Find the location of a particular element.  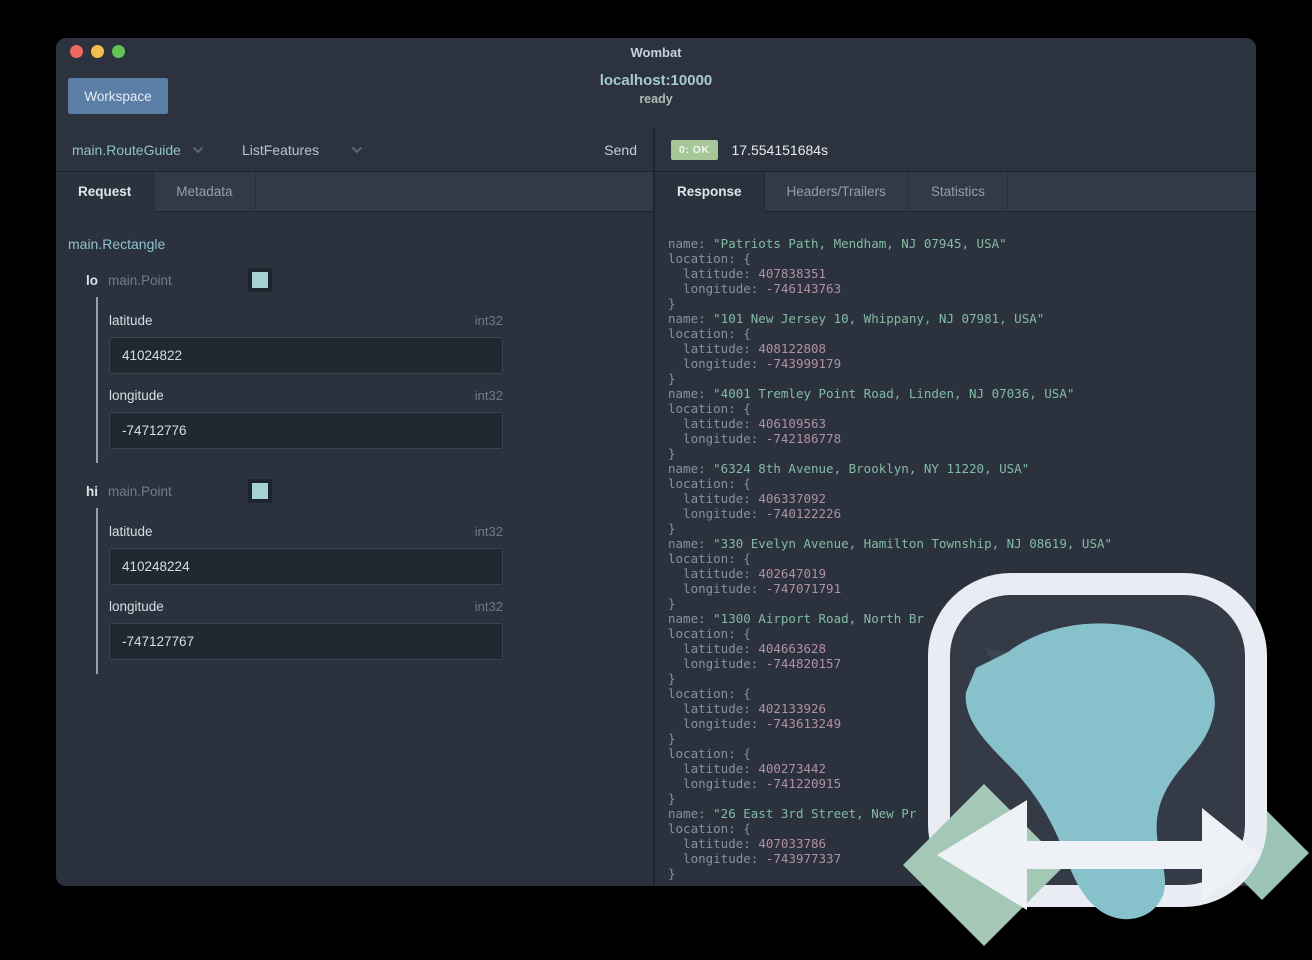

method-select: ListFeatures is located at coordinates (302, 150).